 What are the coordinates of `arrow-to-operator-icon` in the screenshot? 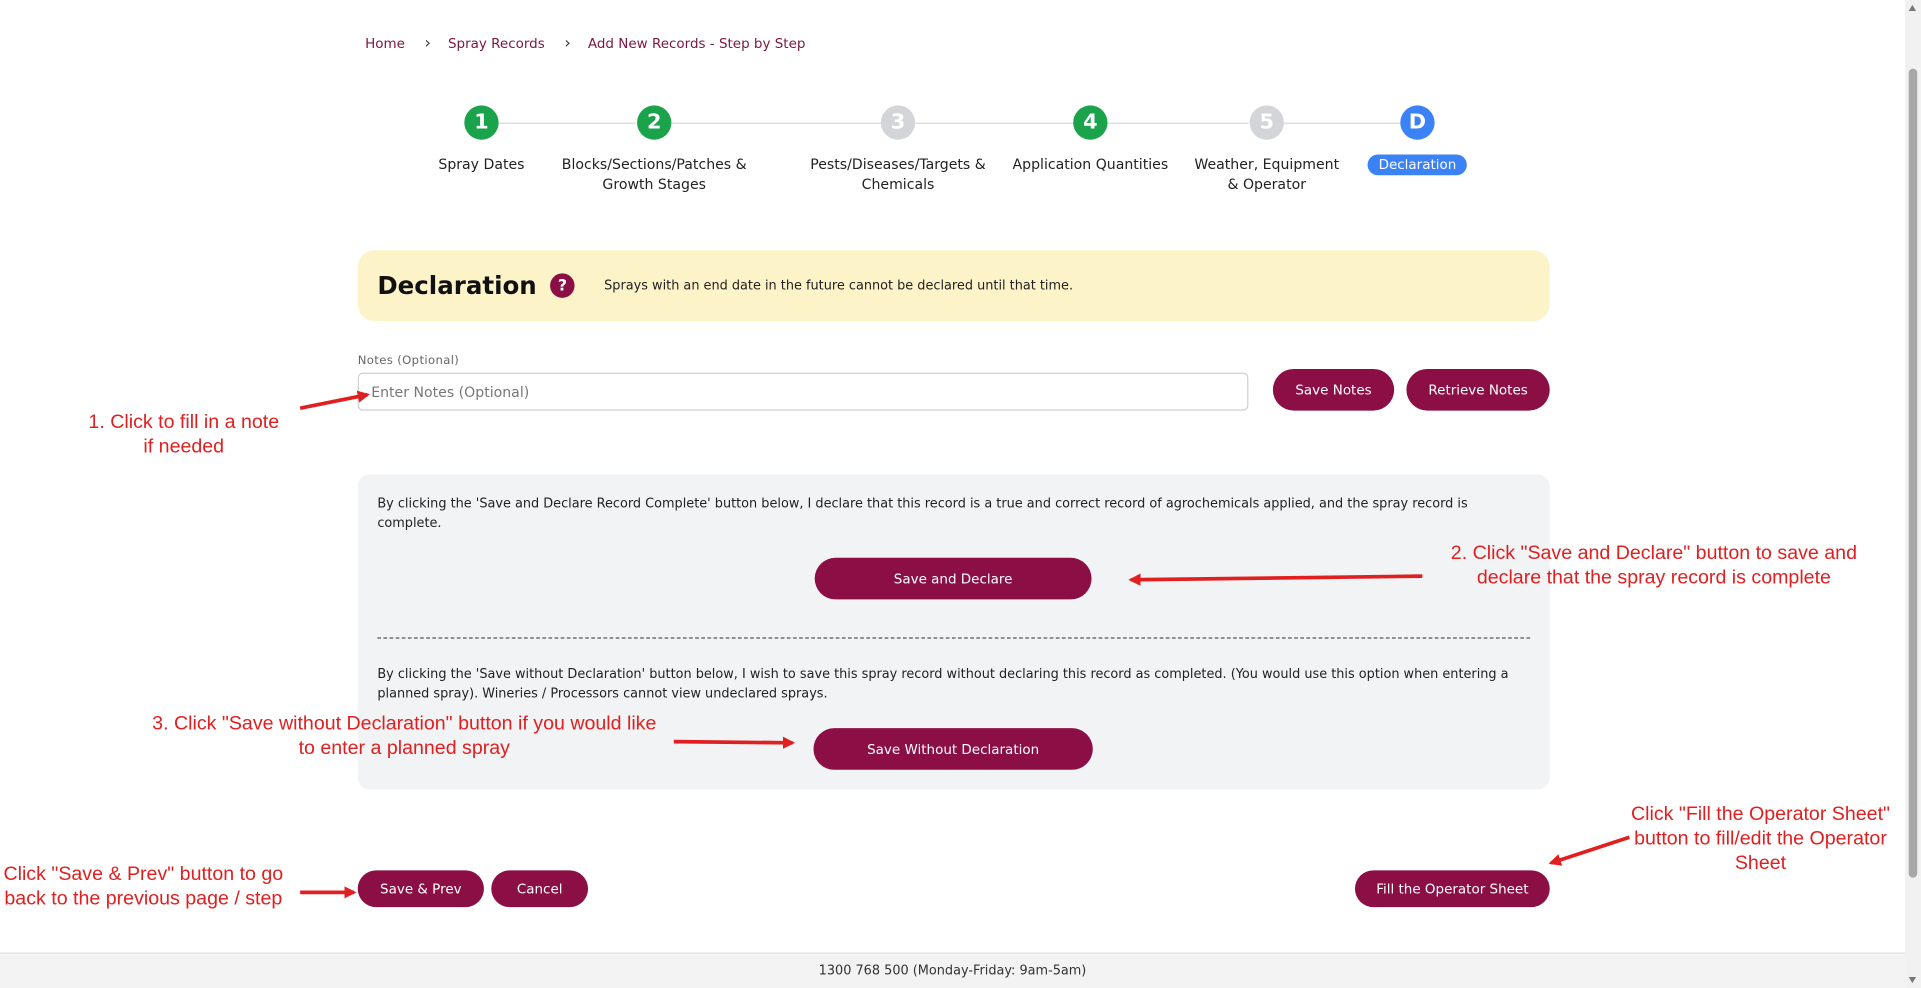 It's located at (1589, 850).